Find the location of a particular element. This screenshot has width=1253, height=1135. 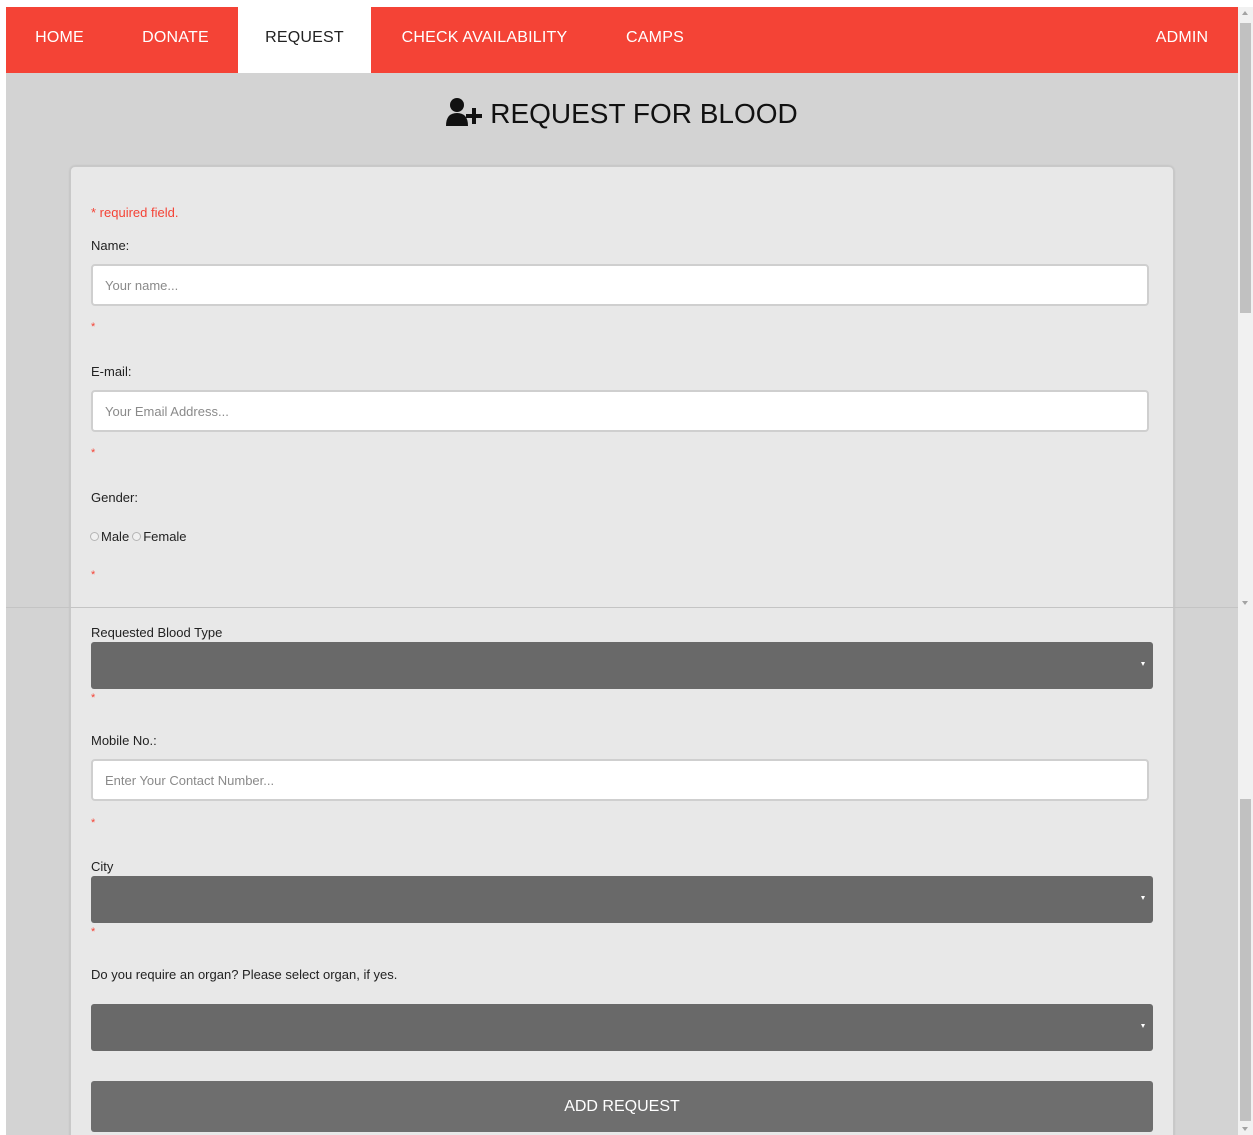

email-input is located at coordinates (620, 411).